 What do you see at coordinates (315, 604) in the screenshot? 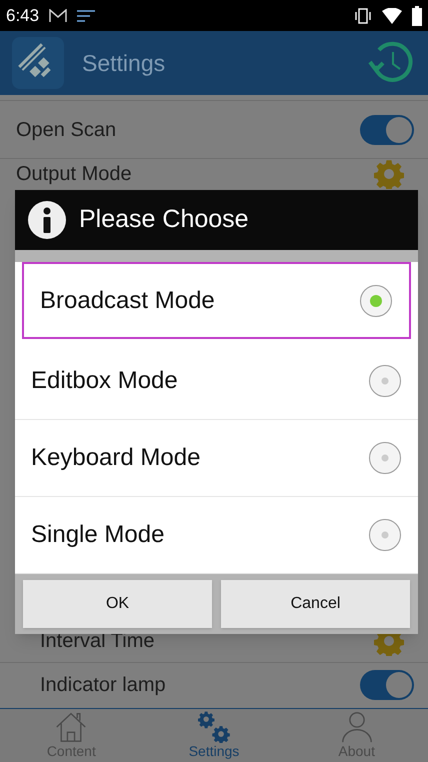
I see `dialog-button: Cancel` at bounding box center [315, 604].